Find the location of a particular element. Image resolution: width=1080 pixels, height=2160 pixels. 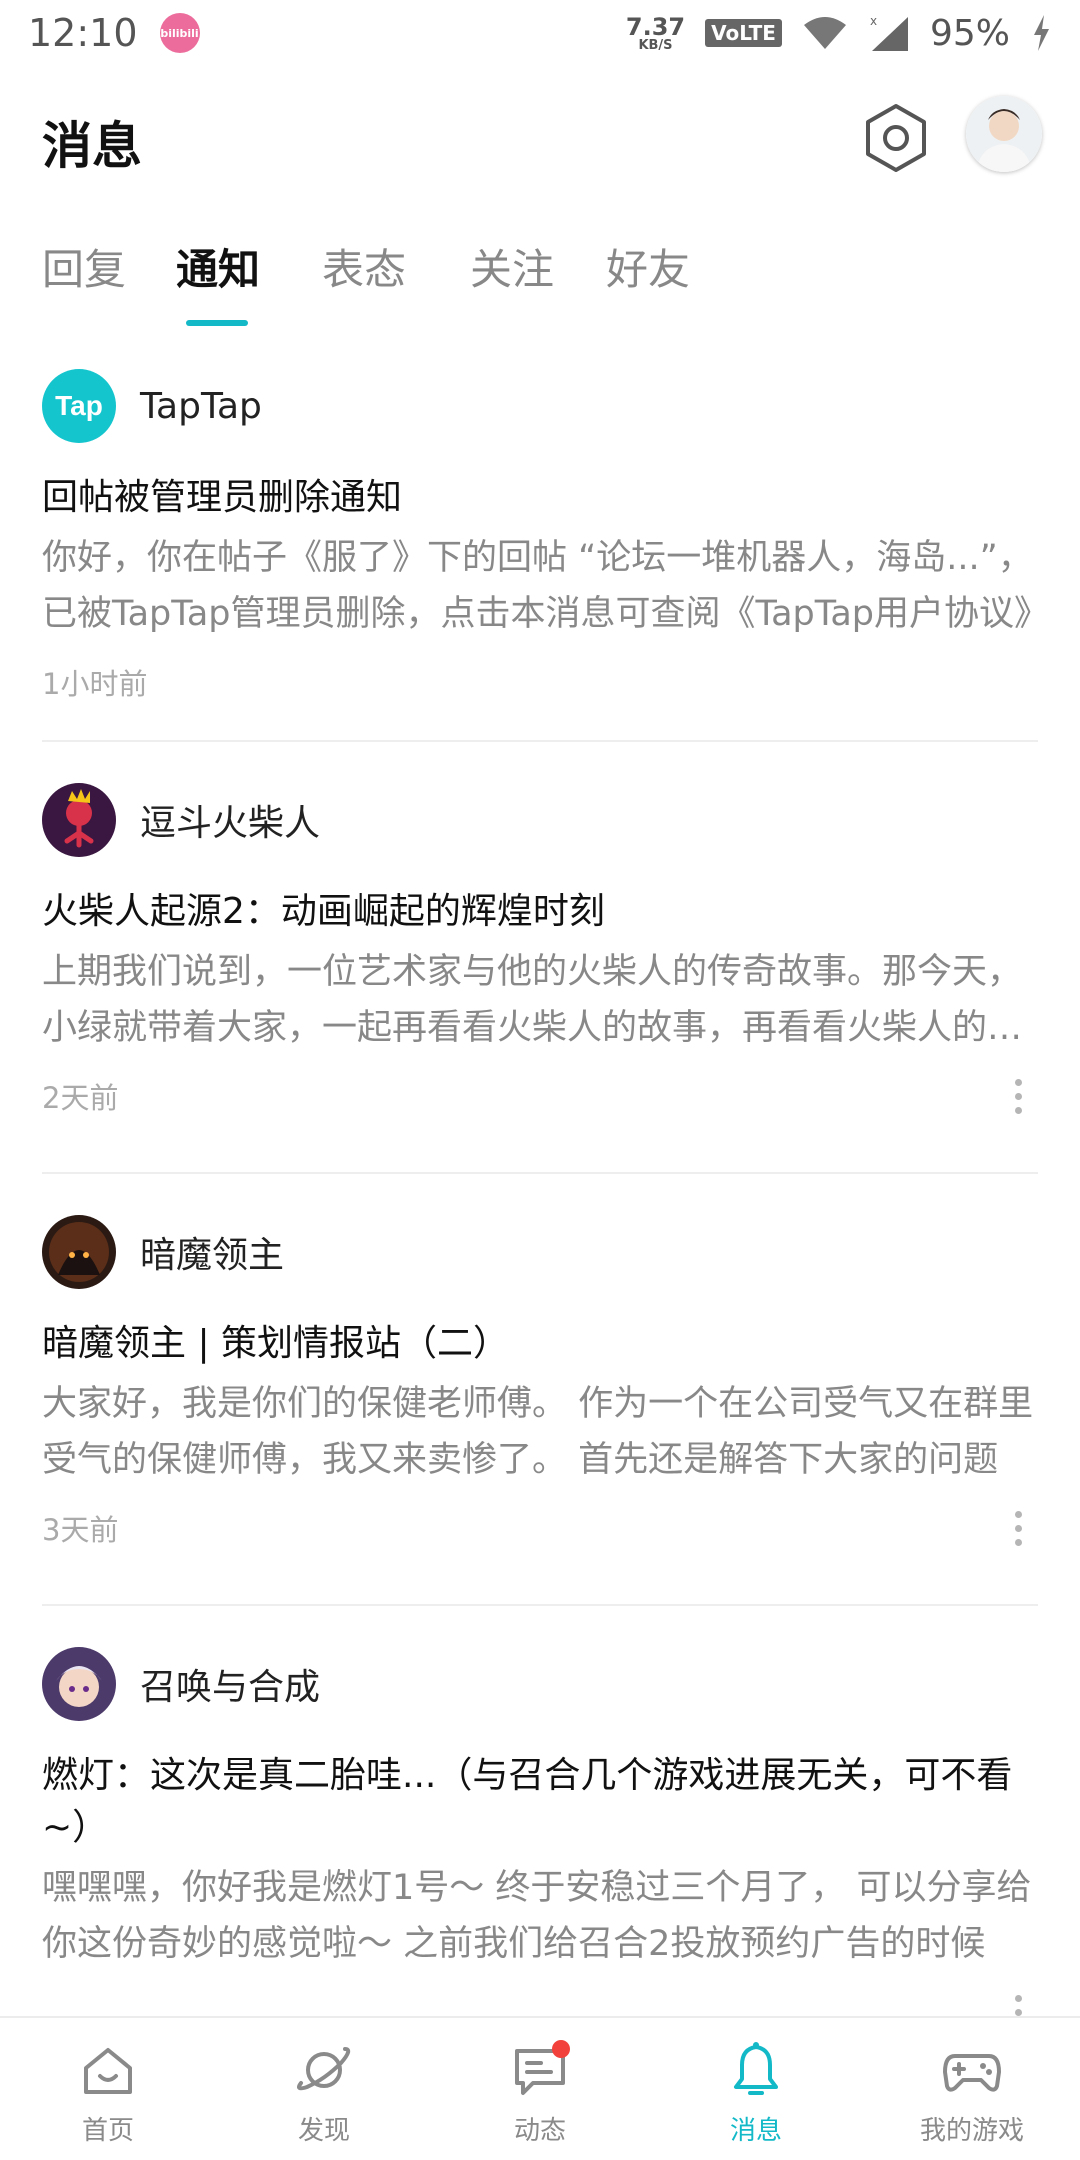

card-author: TapTap is located at coordinates (201, 406).